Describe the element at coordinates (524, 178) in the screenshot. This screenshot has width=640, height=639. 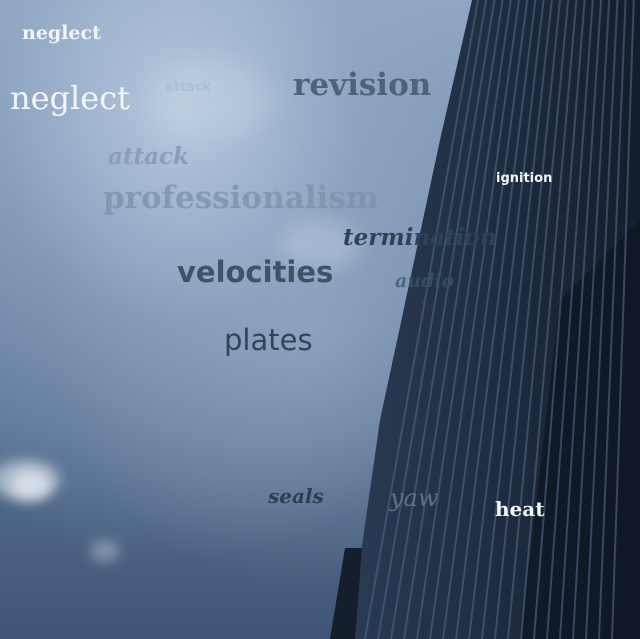
I see `word-ignition: ignition` at that location.